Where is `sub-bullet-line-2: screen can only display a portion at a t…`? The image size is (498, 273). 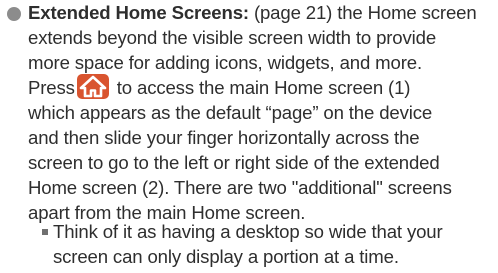
sub-bullet-line-2: screen can only display a portion at a t… is located at coordinates (226, 256).